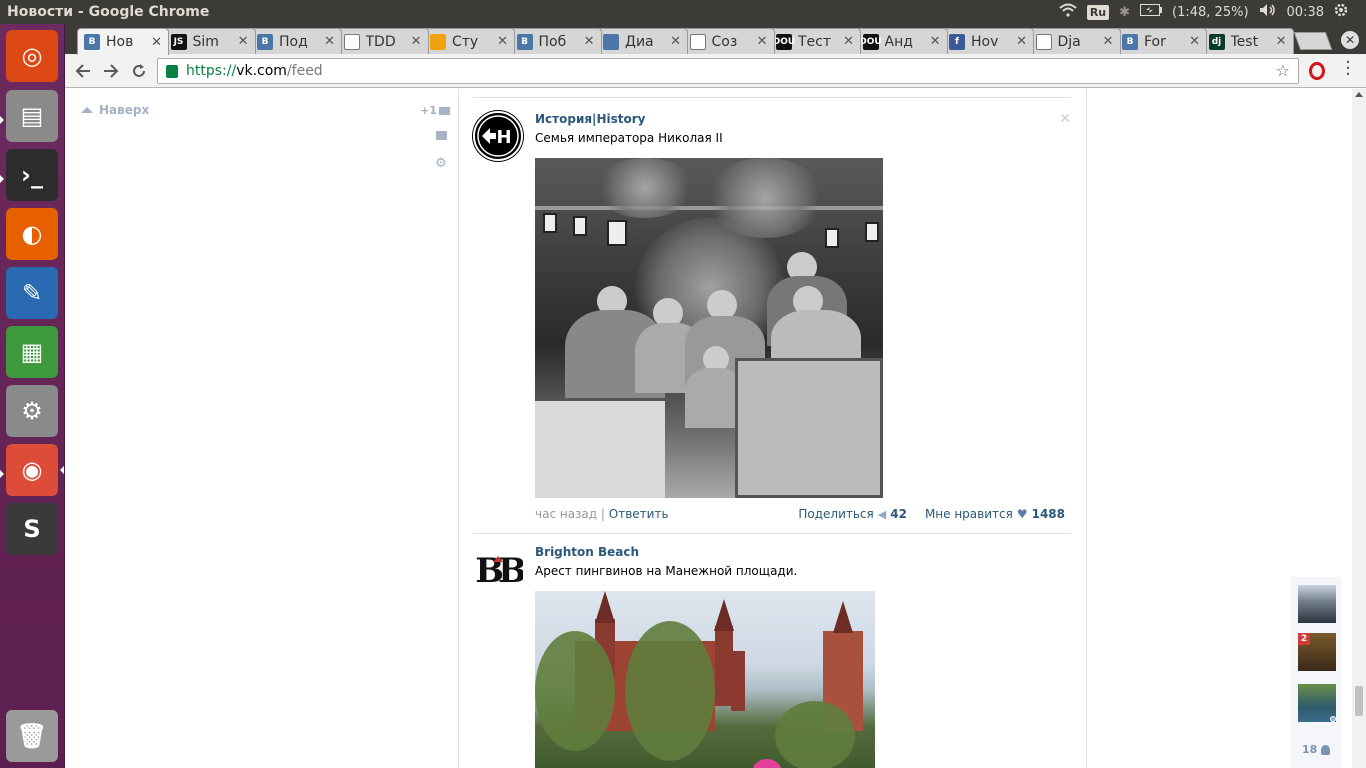 The image size is (1366, 768). I want to click on tab-label: Sim, so click(205, 41).